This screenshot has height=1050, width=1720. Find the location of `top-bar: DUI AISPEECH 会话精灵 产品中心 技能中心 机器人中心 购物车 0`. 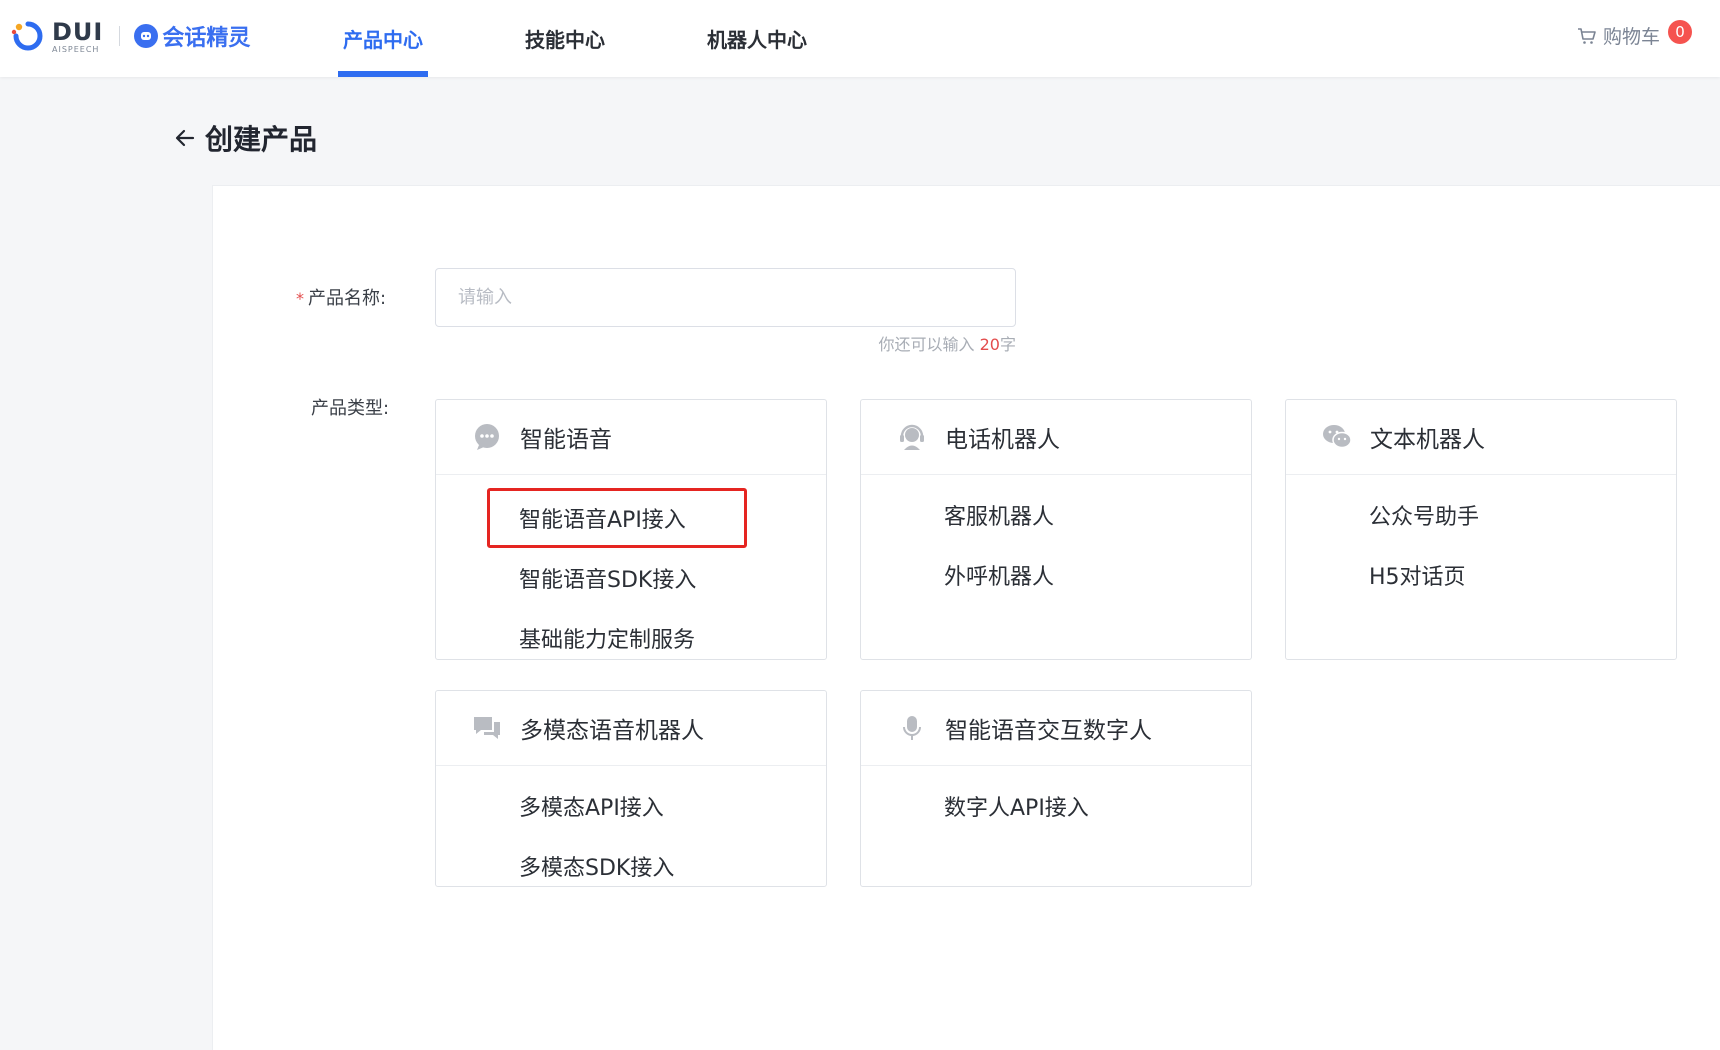

top-bar: DUI AISPEECH 会话精灵 产品中心 技能中心 机器人中心 购物车 0 is located at coordinates (860, 38).